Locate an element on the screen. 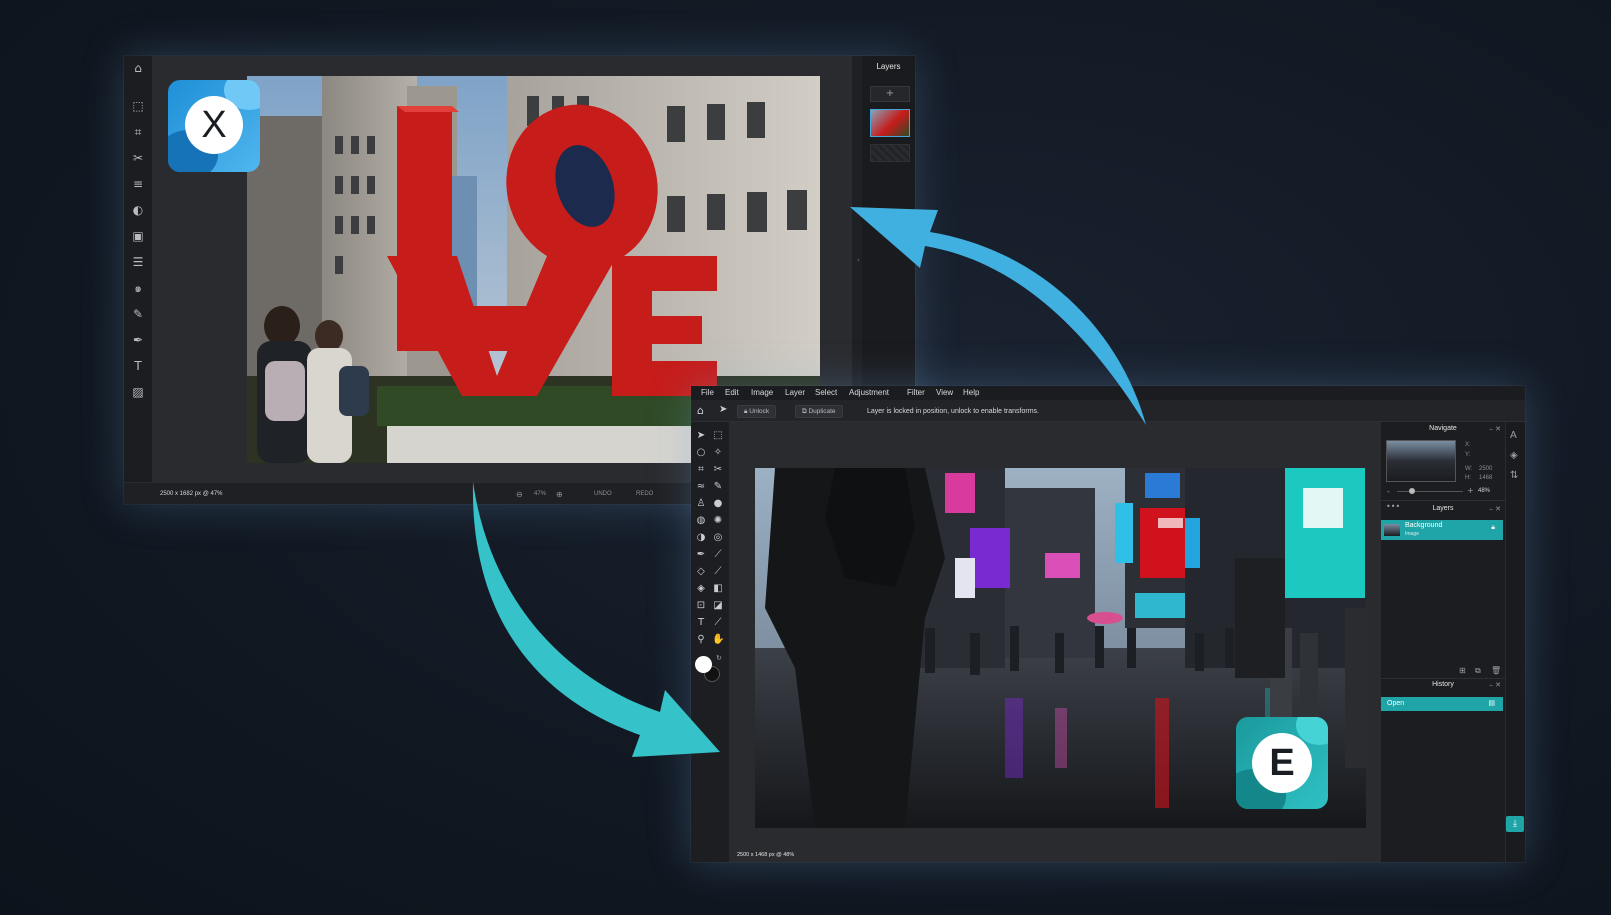 This screenshot has width=1611, height=915. zoom-in-icon: ⊕ is located at coordinates (559, 494).